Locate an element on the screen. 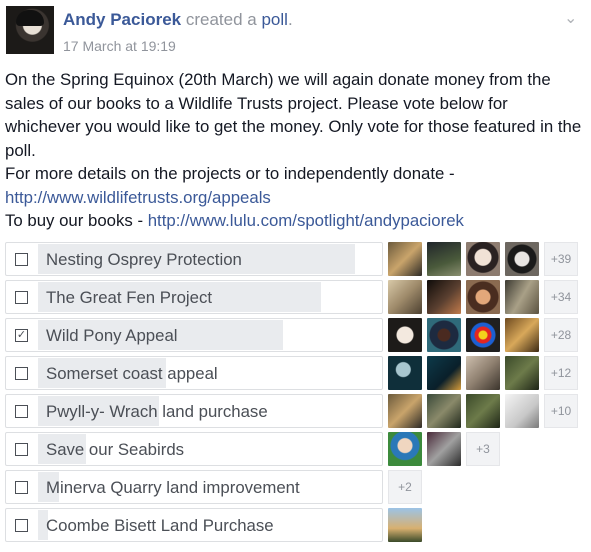 This screenshot has height=552, width=591. poll-option-box: The Great Fen Project is located at coordinates (194, 297).